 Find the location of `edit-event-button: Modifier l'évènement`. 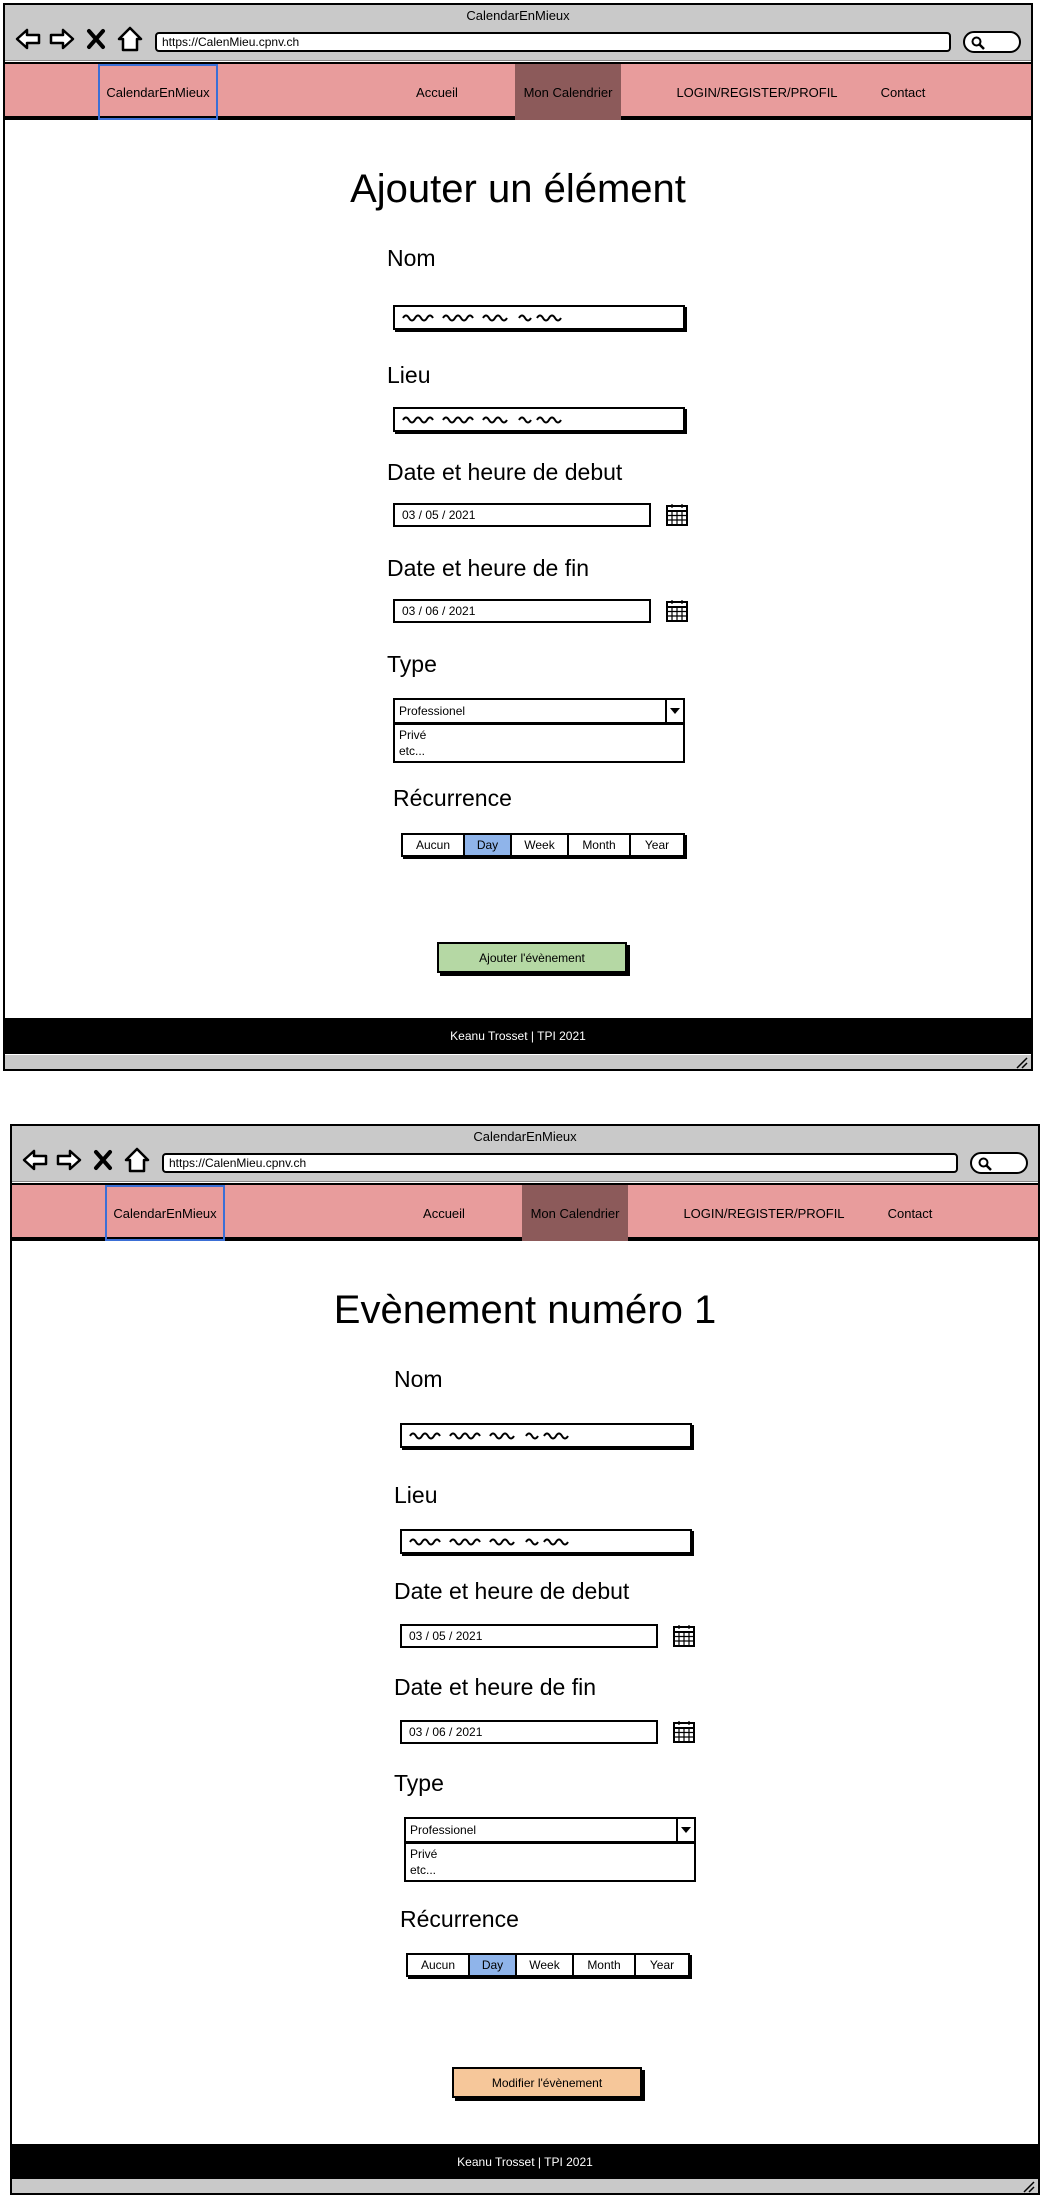

edit-event-button: Modifier l'évènement is located at coordinates (547, 2082).